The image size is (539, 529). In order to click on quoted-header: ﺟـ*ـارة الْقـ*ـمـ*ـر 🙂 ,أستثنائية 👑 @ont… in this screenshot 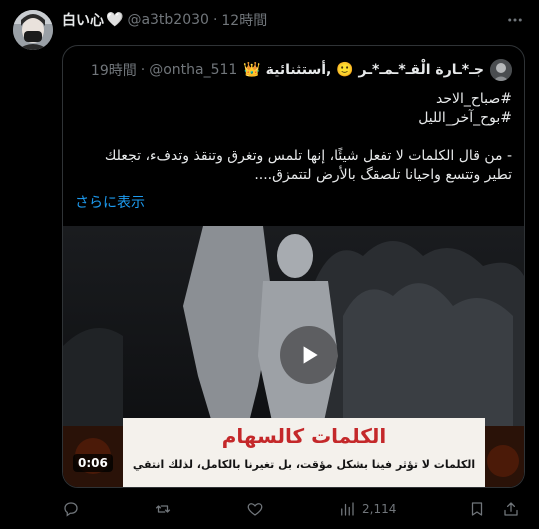, I will do `click(293, 70)`.